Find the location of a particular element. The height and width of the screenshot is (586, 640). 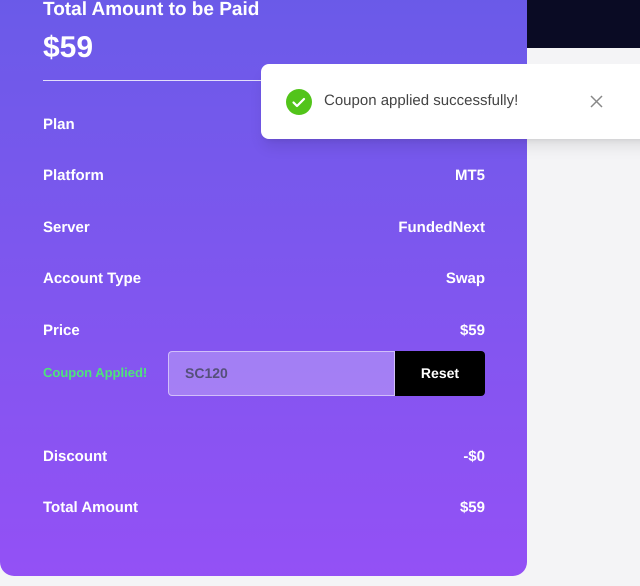

check-icon is located at coordinates (299, 101).